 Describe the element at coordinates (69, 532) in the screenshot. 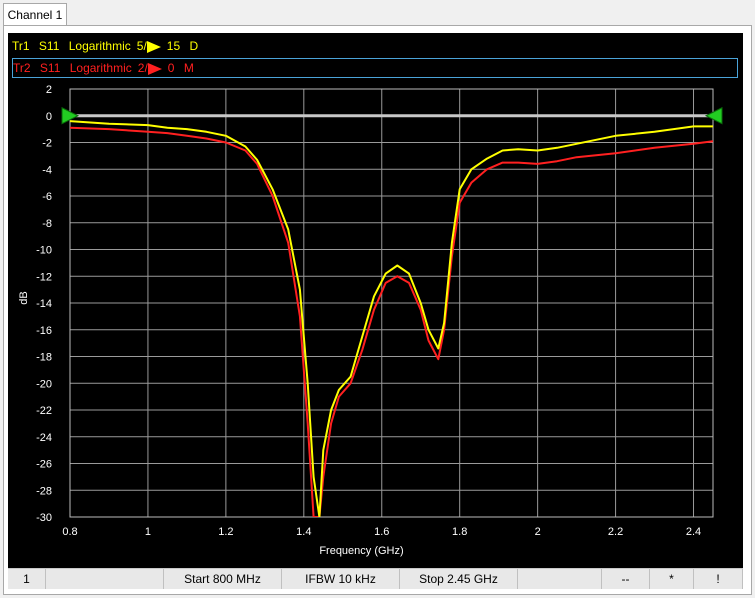

I see `x-tick-label: 0.8` at that location.